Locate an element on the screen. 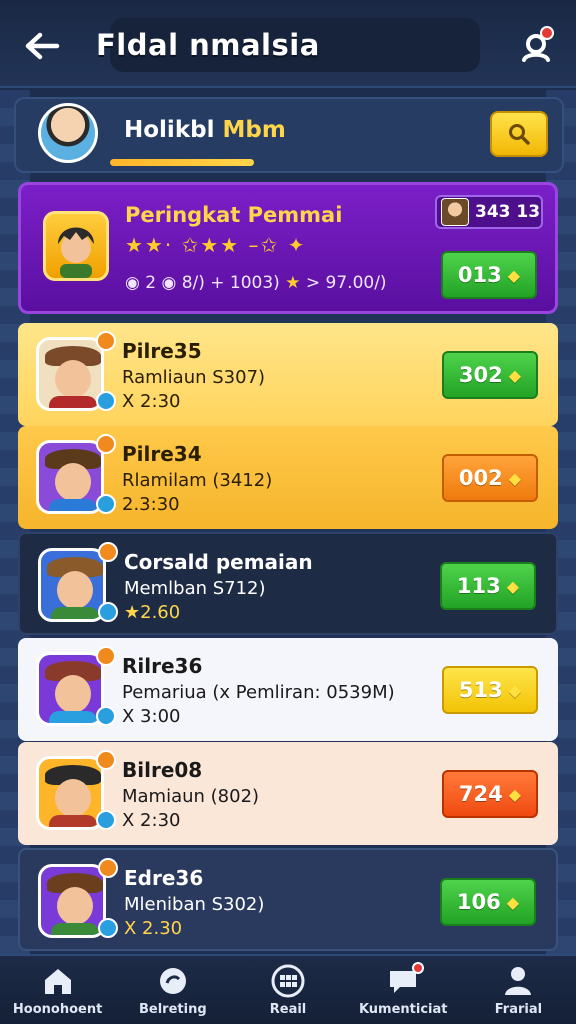  rank-stats: ◉ 2 ◉ 8/) + 1003) ★ > 97.00/) is located at coordinates (256, 283).